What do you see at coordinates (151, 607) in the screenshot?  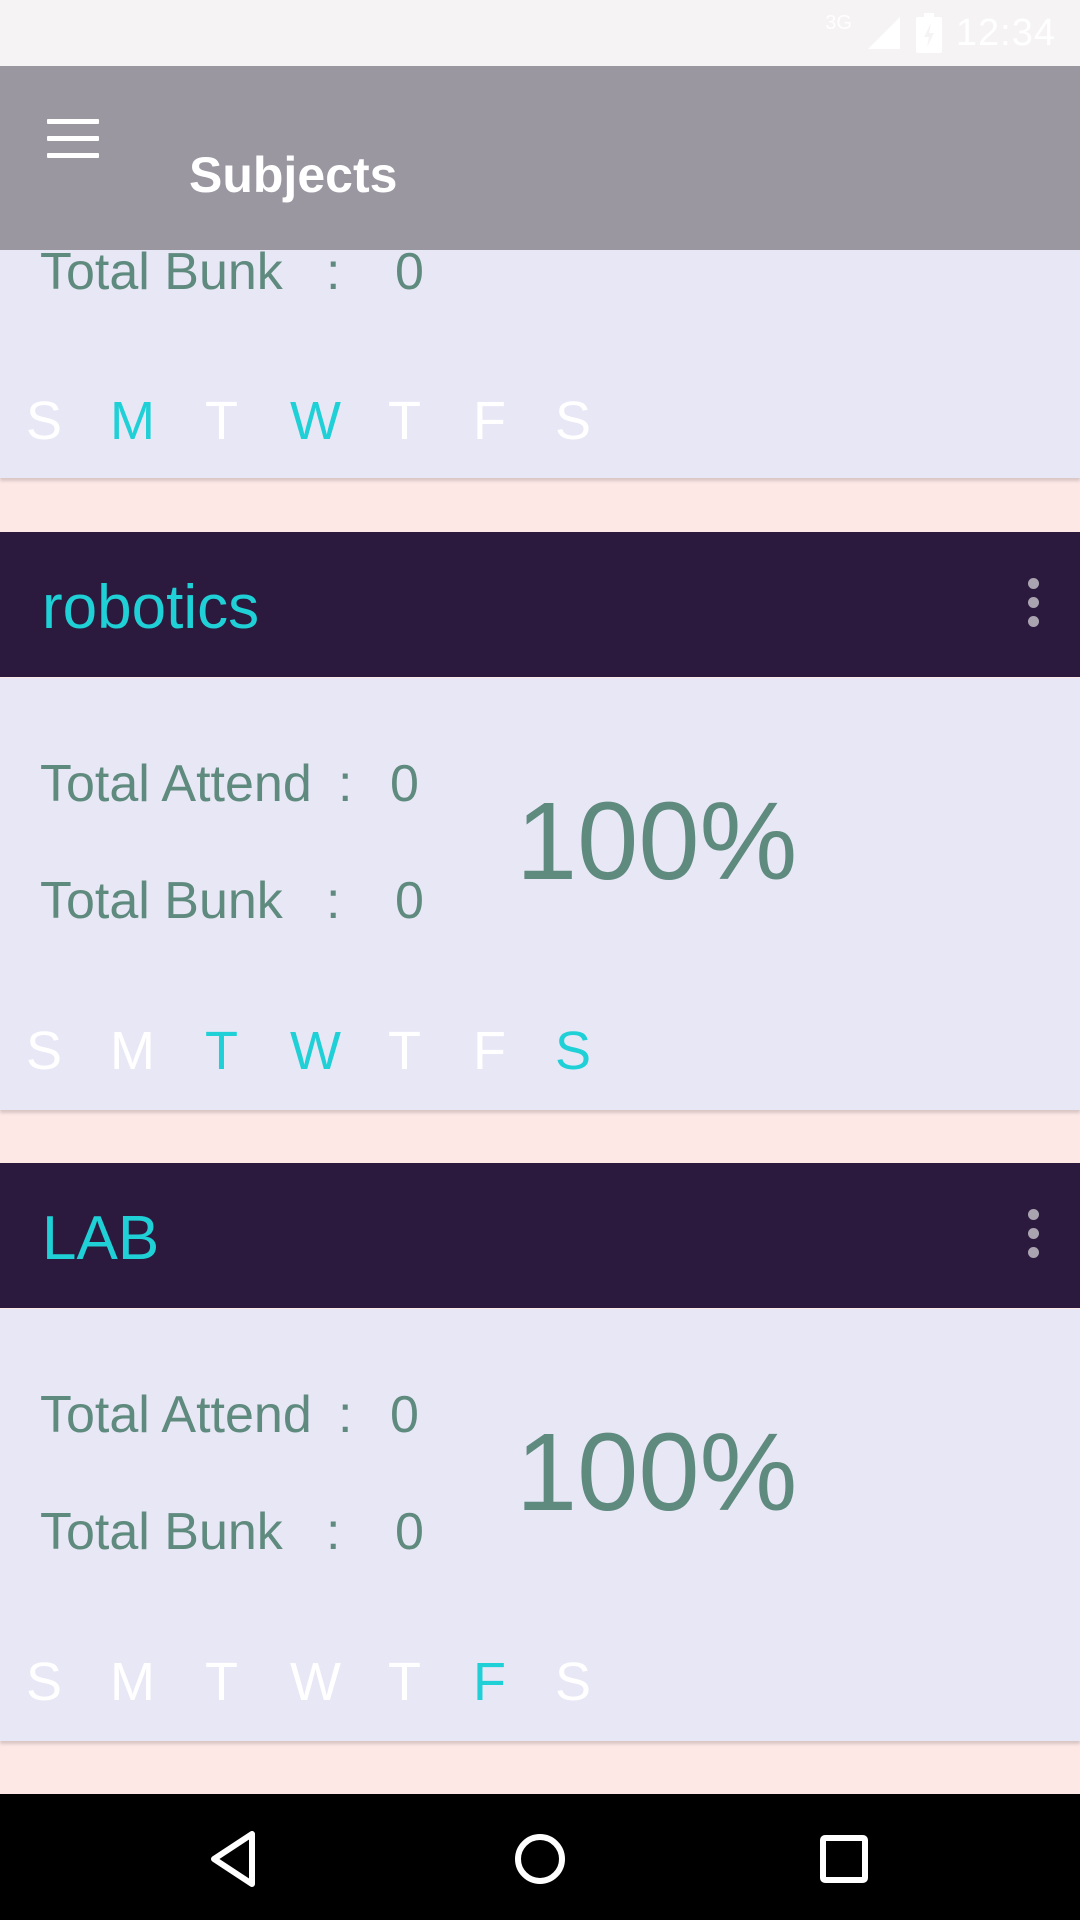 I see `subject-name: robotics` at bounding box center [151, 607].